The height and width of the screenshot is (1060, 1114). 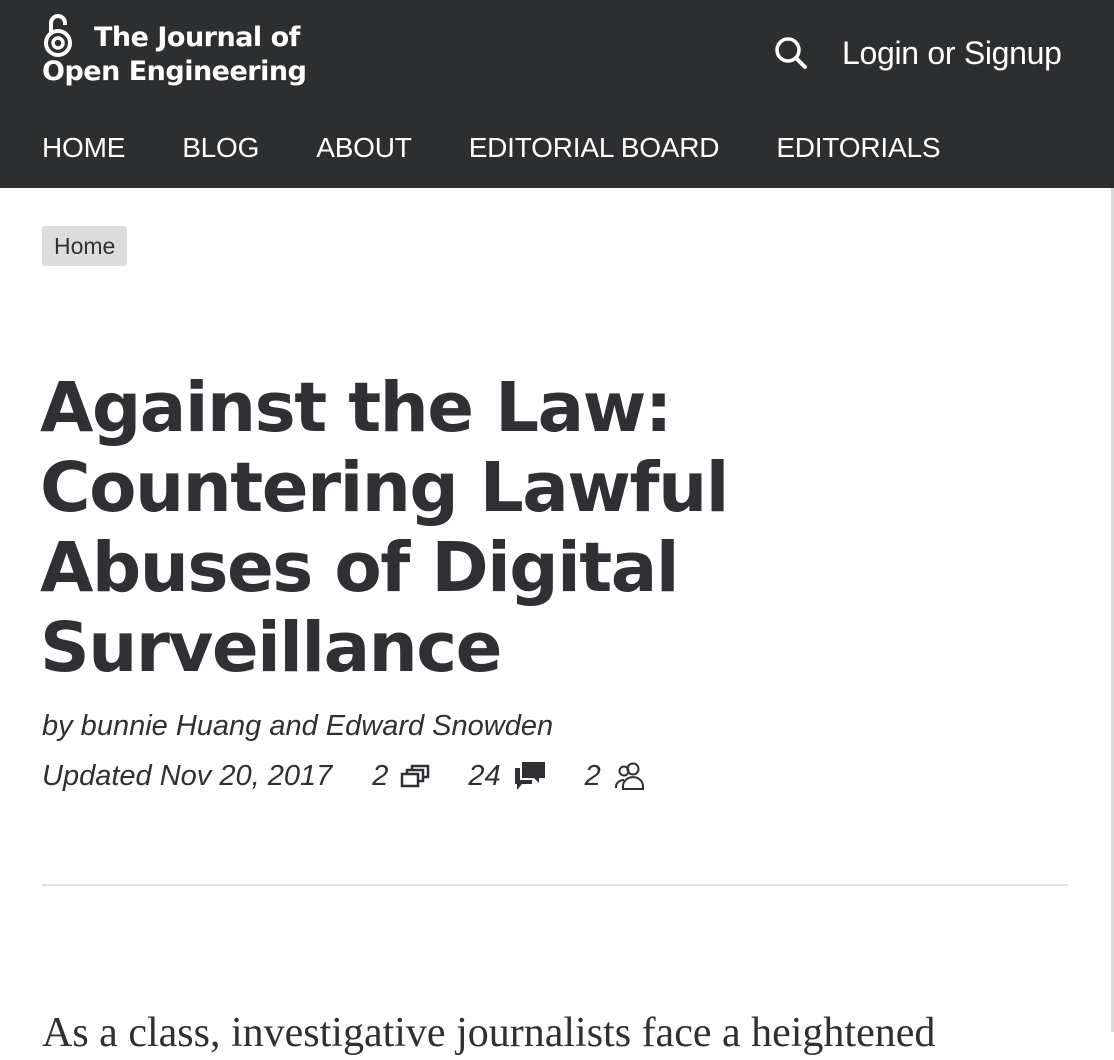 I want to click on comments-count: 24, so click(x=507, y=776).